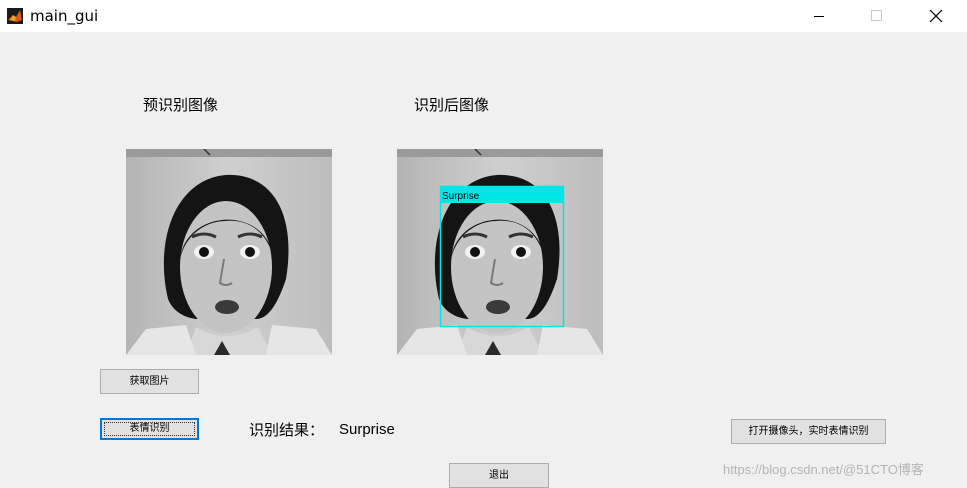  I want to click on close-button, so click(936, 16).